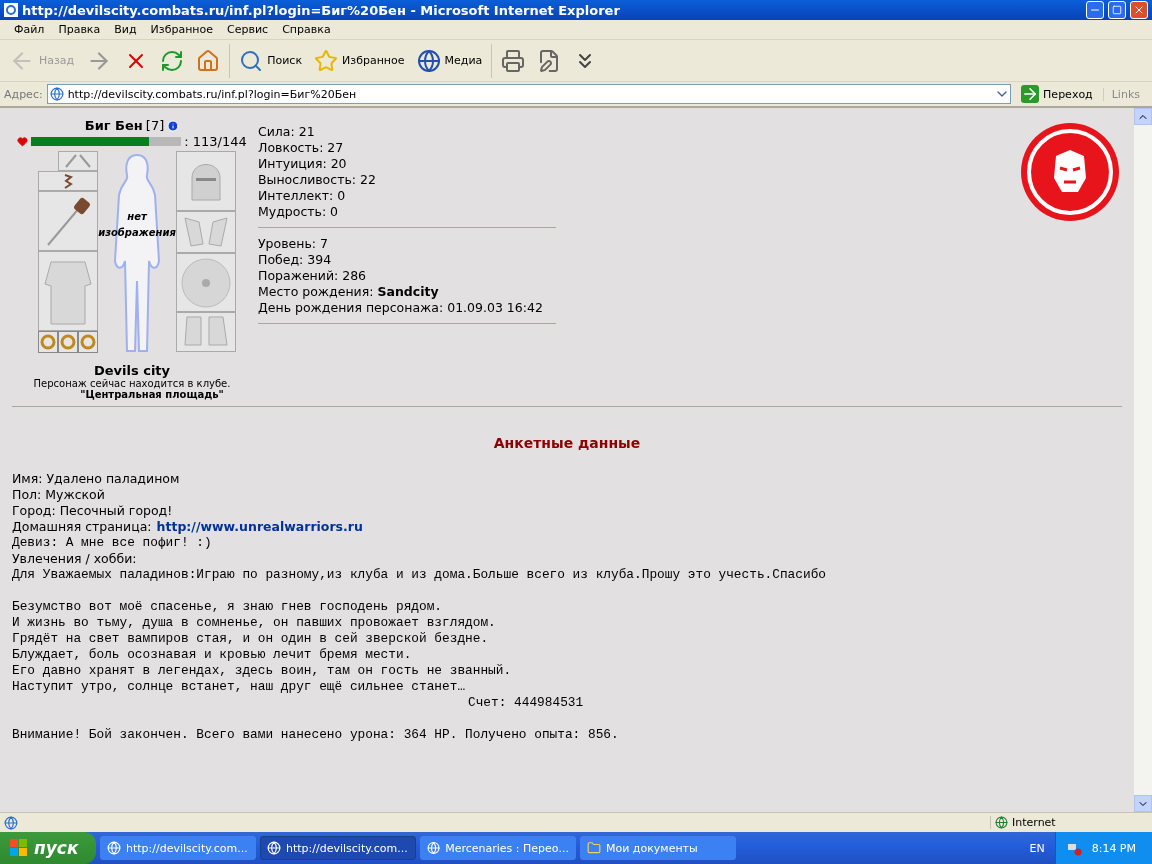 Image resolution: width=1152 pixels, height=864 pixels. Describe the element at coordinates (307, 29) in the screenshot. I see `menu-item: Справка` at that location.